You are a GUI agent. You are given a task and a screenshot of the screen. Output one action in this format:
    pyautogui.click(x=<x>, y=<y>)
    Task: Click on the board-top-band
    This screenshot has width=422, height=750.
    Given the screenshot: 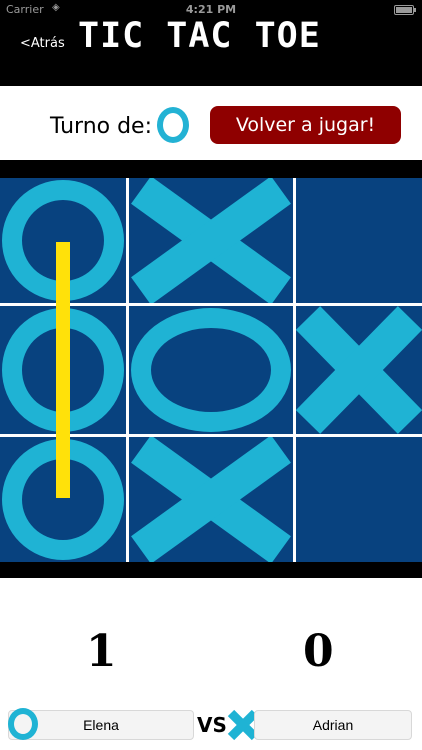 What is the action you would take?
    pyautogui.click(x=211, y=169)
    